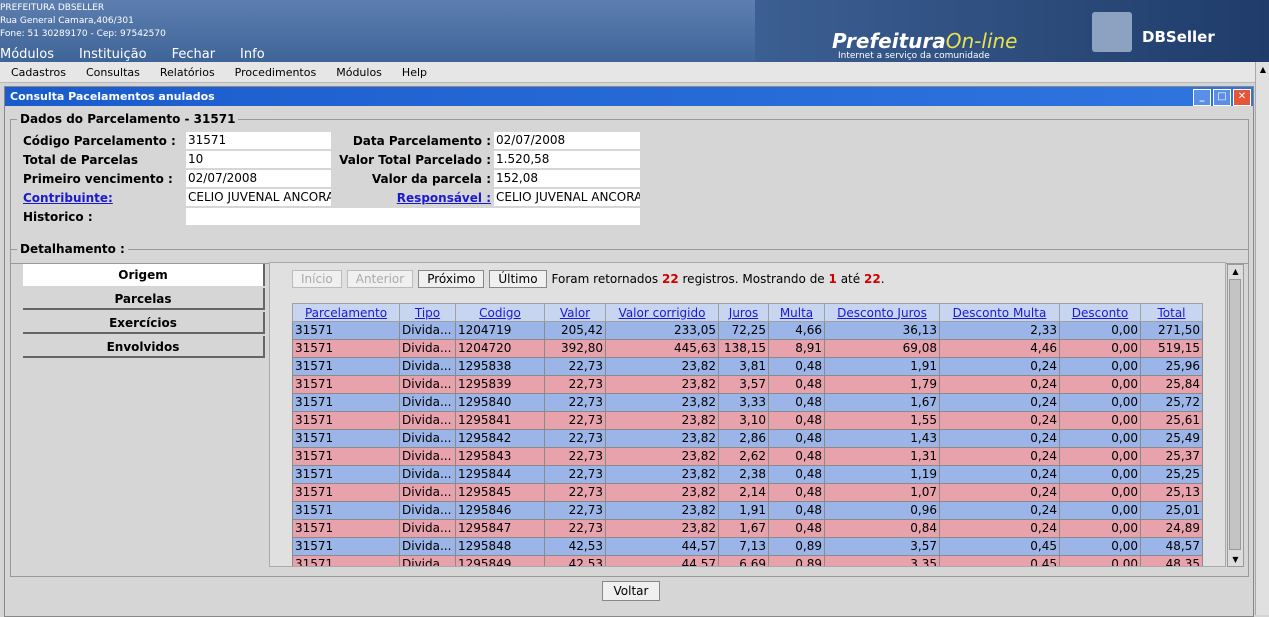 This screenshot has width=1269, height=617. What do you see at coordinates (144, 275) in the screenshot?
I see `tab-origem: Origem` at bounding box center [144, 275].